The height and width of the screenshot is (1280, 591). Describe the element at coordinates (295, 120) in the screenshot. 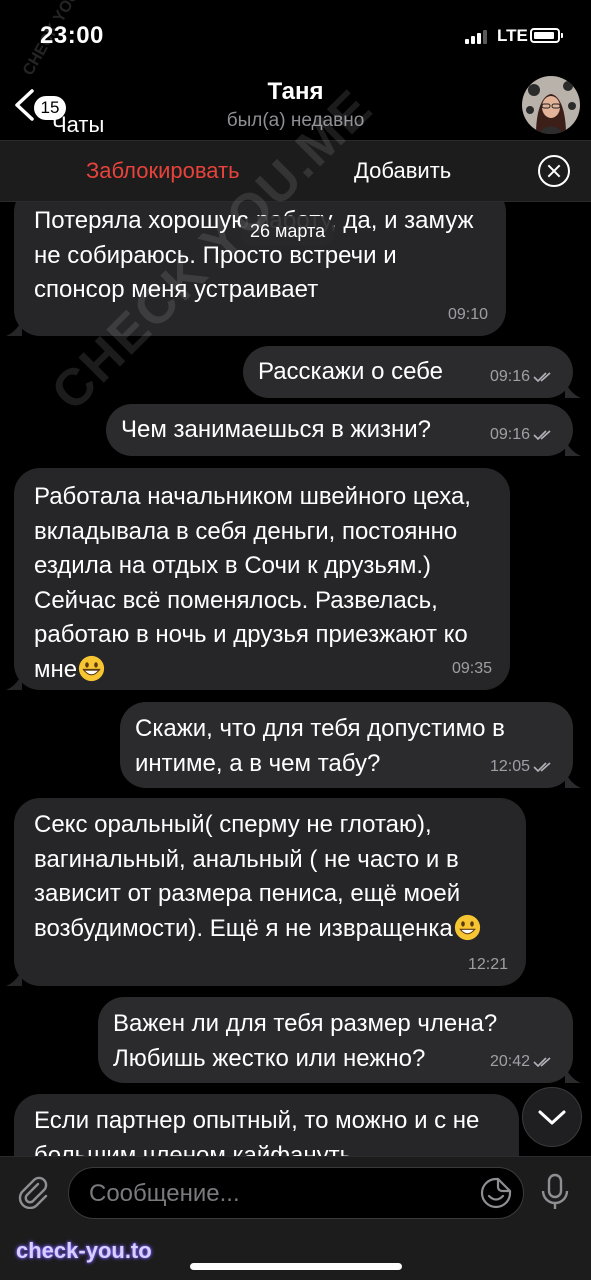

I see `last-seen-status: был(а) недавно` at that location.